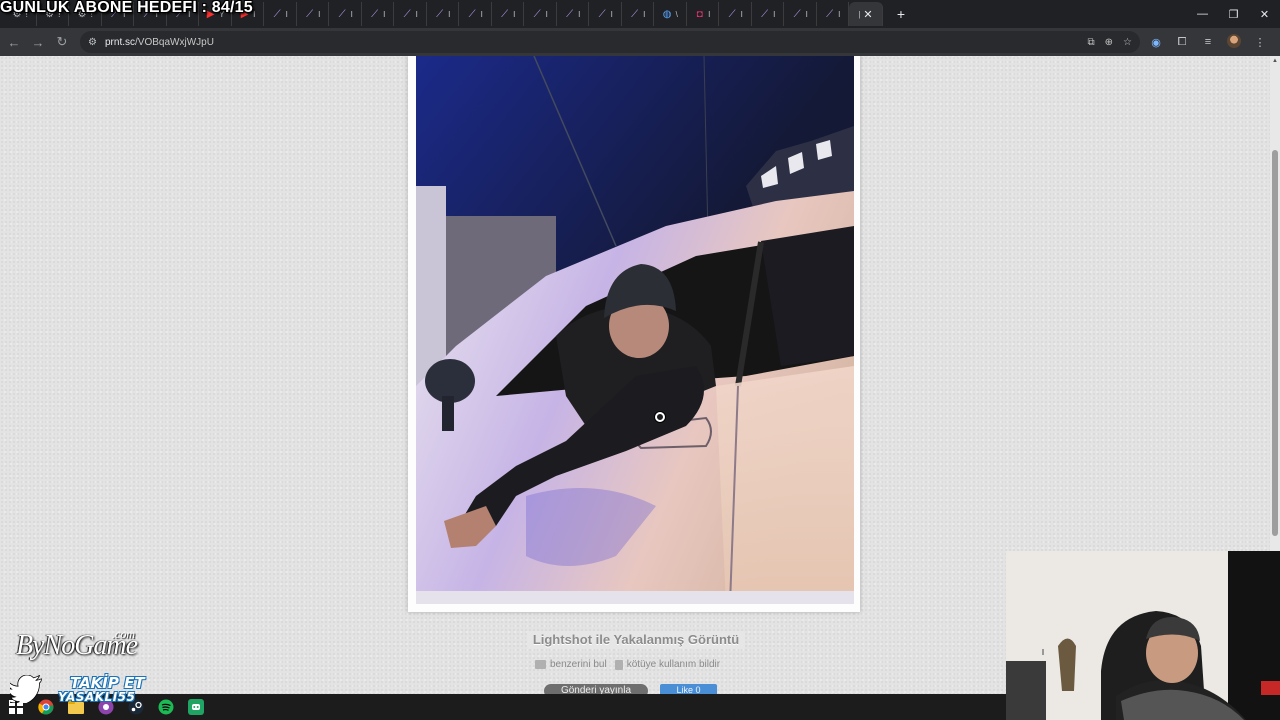 The image size is (1280, 720). I want to click on follow-overlay: TAKİP ET YASAKLI55, so click(101, 690).